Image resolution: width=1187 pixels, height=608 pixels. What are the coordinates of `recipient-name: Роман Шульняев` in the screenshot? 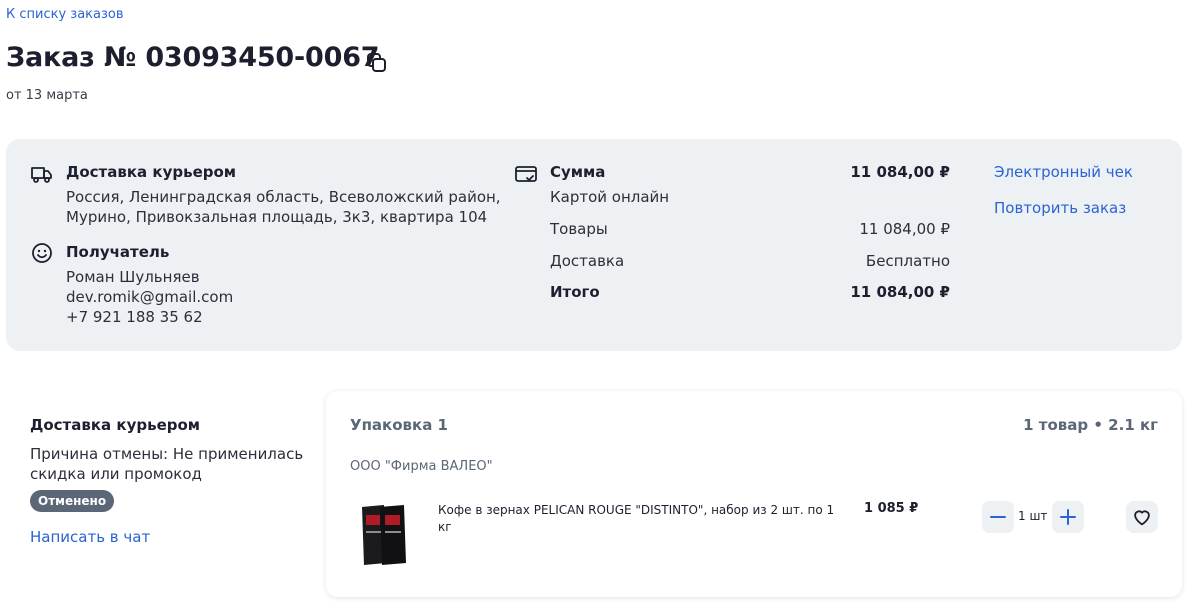 It's located at (133, 277).